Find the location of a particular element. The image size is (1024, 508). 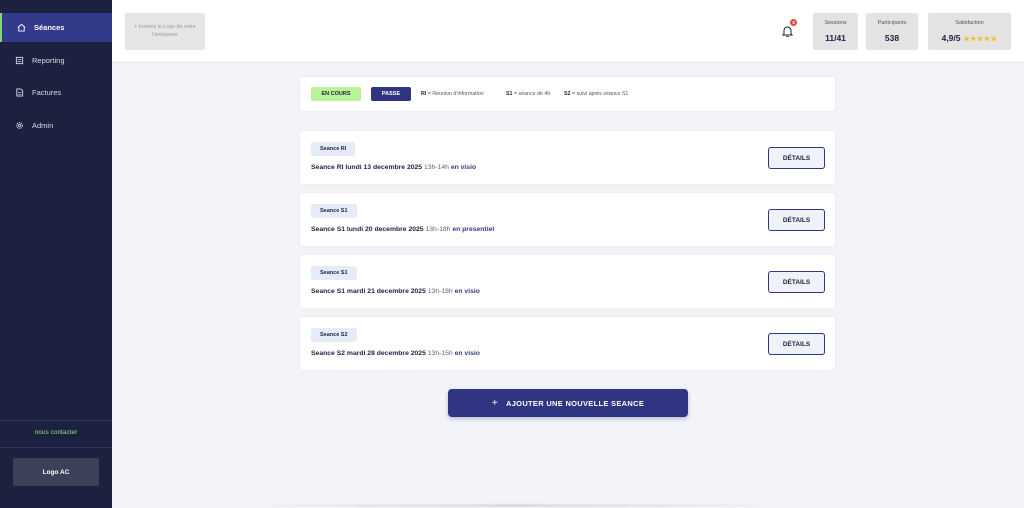

bell-icon is located at coordinates (787, 32).